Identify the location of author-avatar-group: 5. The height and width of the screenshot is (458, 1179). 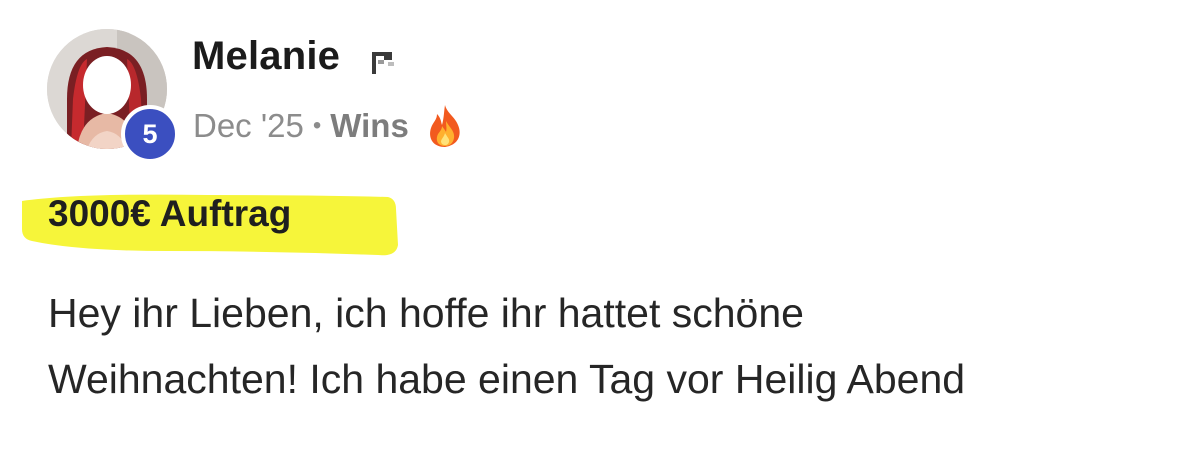
(113, 96).